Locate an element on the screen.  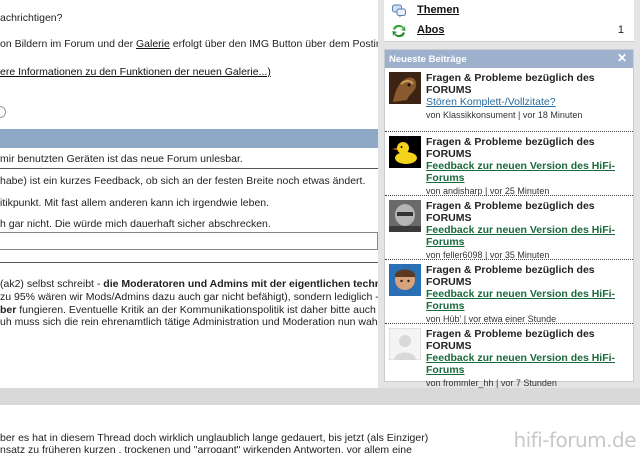
post-meta: von Hüb' | vor etwa einer Stunde is located at coordinates (491, 319).